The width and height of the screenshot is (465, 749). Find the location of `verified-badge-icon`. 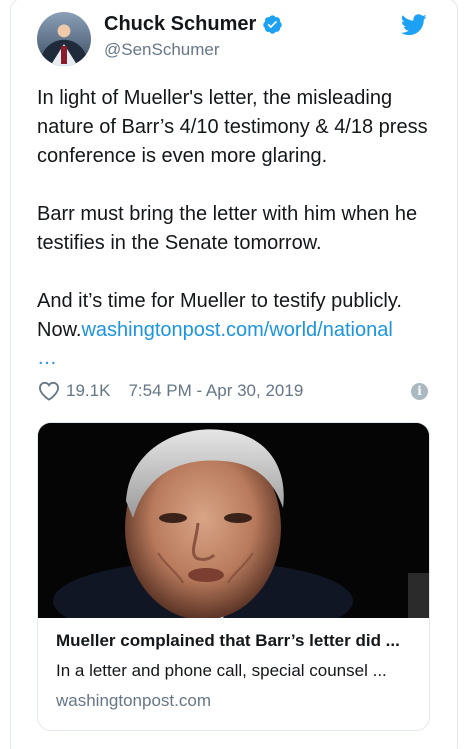

verified-badge-icon is located at coordinates (272, 24).